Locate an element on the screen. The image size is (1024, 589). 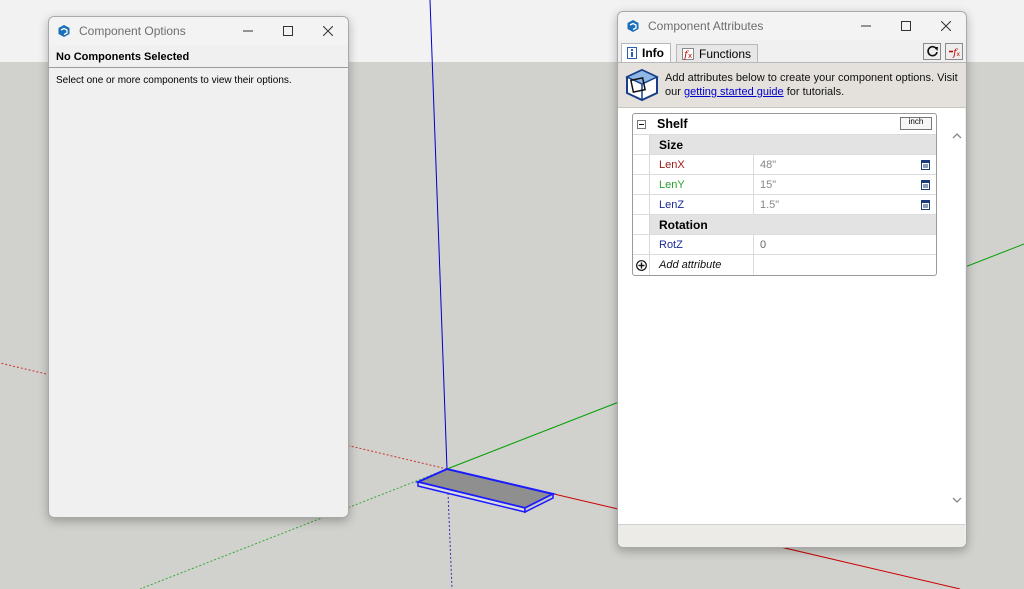
collapse-button is located at coordinates (641, 124).